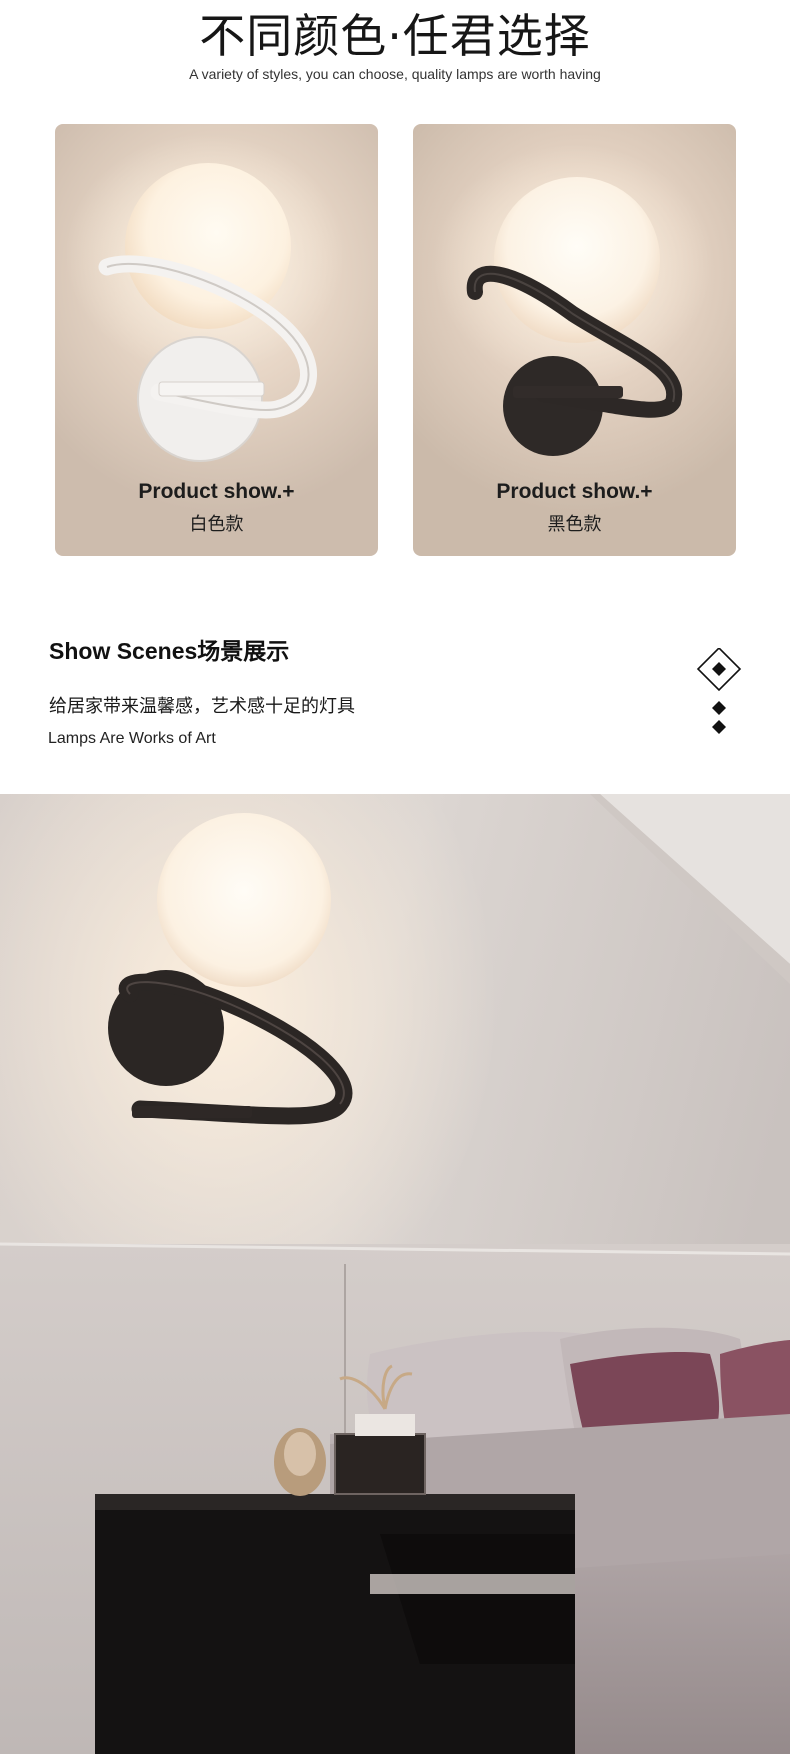  I want to click on scenes-tagline-cn: 给居家带来温馨感，艺术感十足的灯具, so click(202, 706).